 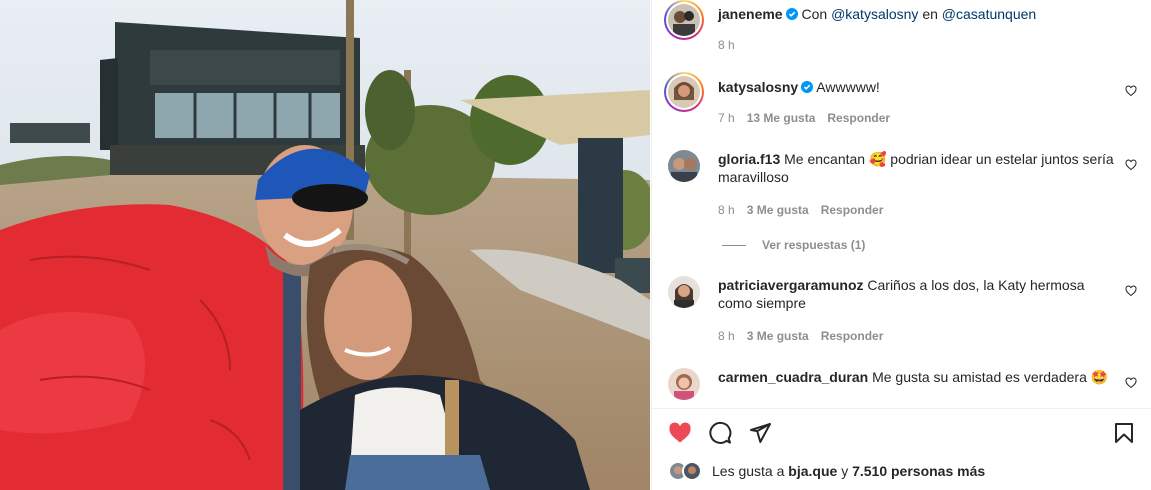 What do you see at coordinates (749, 159) in the screenshot?
I see `comment-username: gloria.f13` at bounding box center [749, 159].